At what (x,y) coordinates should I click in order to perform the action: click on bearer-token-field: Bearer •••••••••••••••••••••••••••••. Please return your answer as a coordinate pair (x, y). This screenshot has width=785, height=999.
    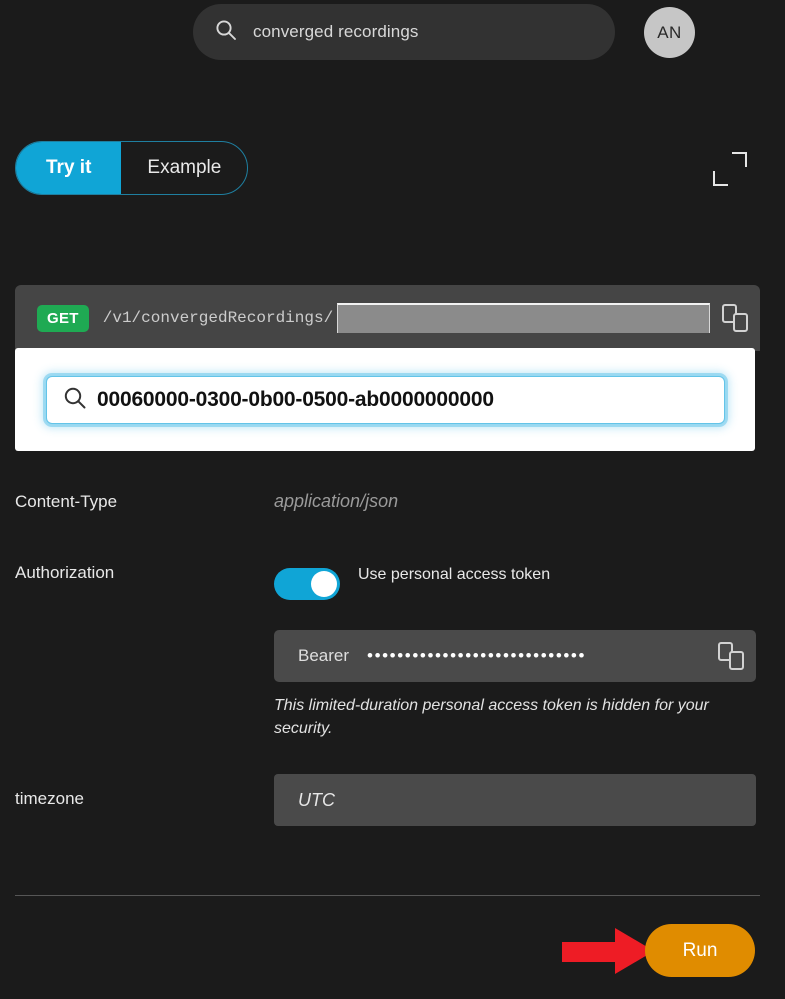
    Looking at the image, I should click on (515, 656).